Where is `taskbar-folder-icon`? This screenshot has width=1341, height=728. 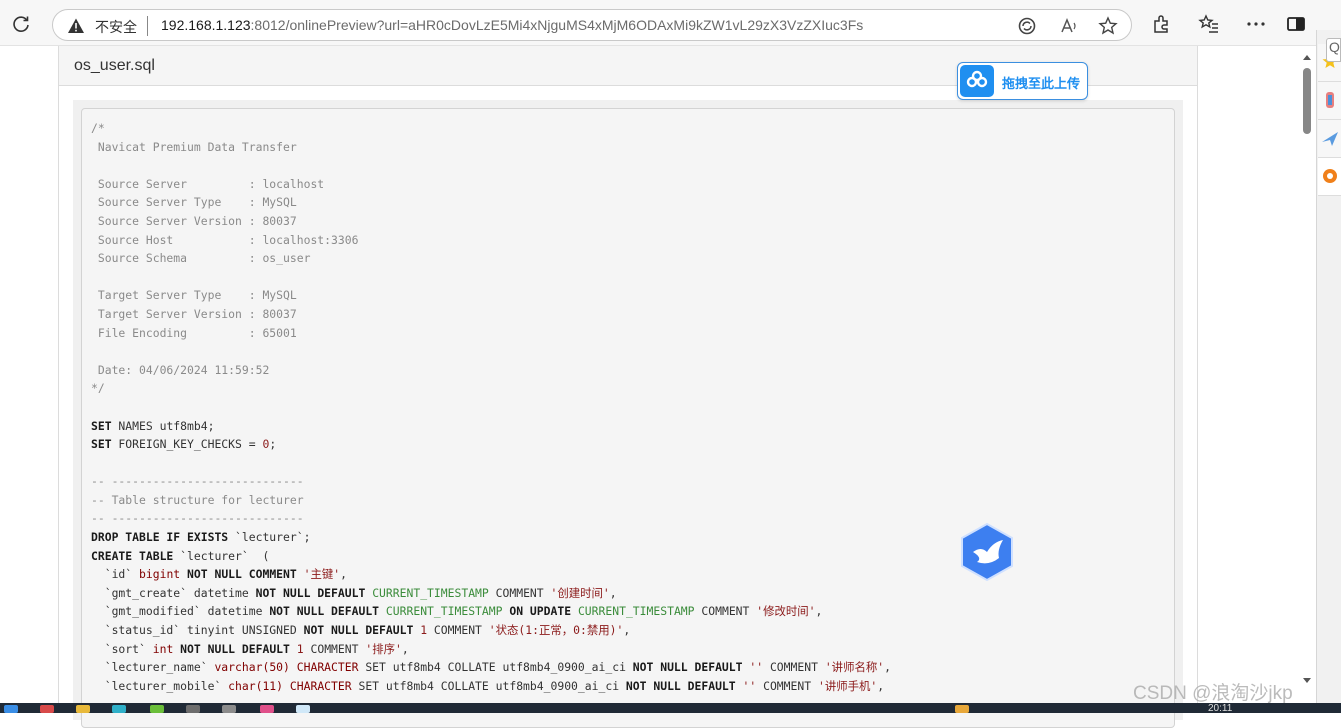 taskbar-folder-icon is located at coordinates (83, 709).